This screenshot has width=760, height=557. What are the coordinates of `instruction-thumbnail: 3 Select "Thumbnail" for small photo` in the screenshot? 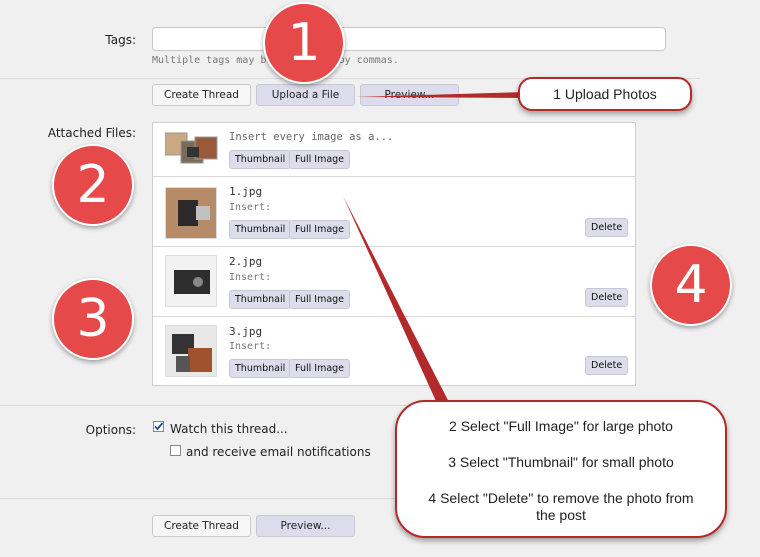 It's located at (561, 462).